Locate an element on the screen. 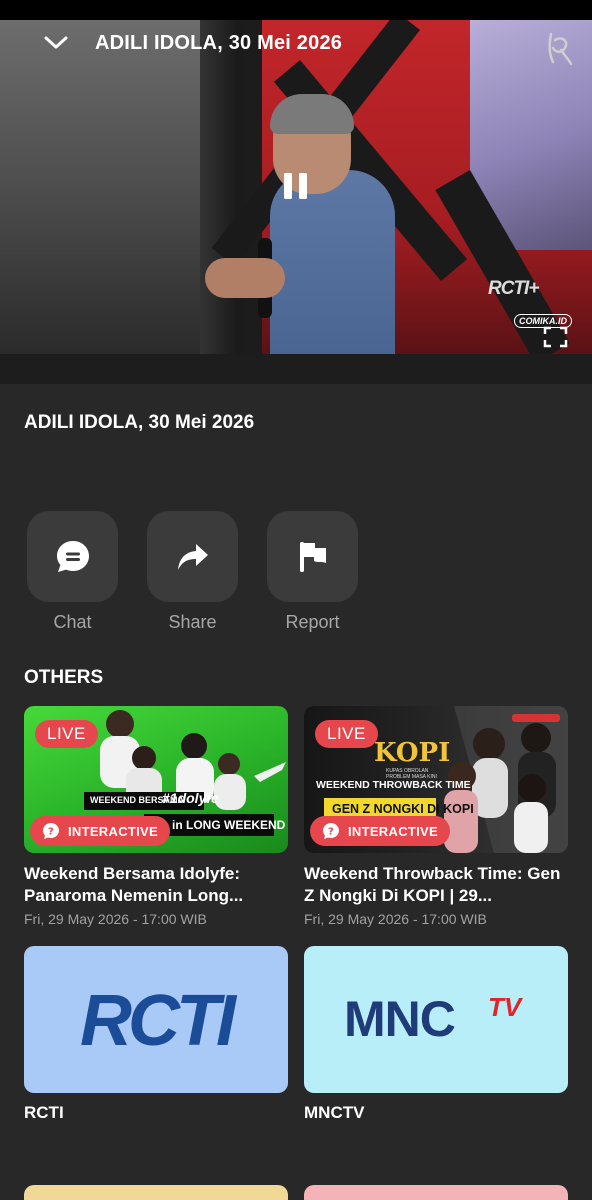 This screenshot has height=1200, width=592. report-action: Report is located at coordinates (312, 572).